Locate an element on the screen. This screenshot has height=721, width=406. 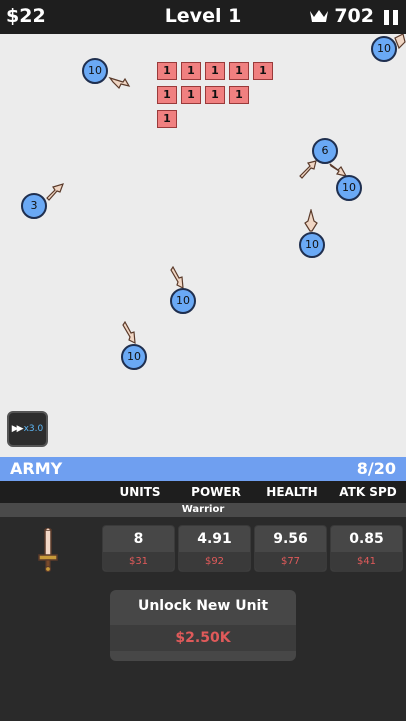
health-cost: $77 is located at coordinates (290, 561).